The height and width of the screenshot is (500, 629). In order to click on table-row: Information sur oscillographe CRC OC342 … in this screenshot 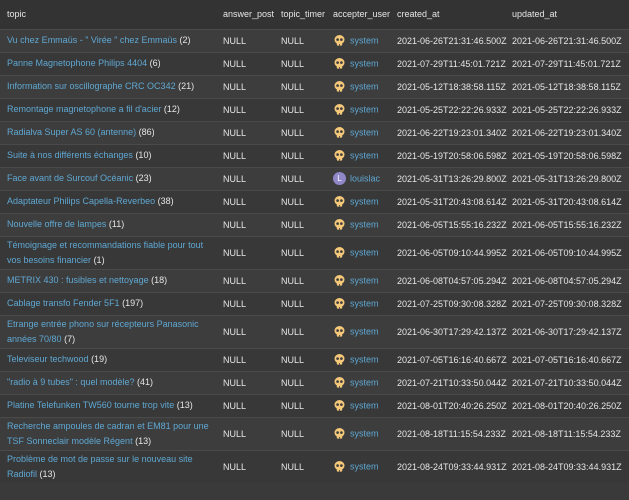, I will do `click(314, 86)`.